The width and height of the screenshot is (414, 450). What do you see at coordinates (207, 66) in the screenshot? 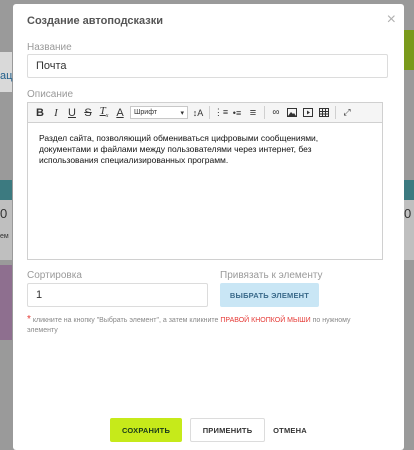
I see `name-input: Почта` at bounding box center [207, 66].